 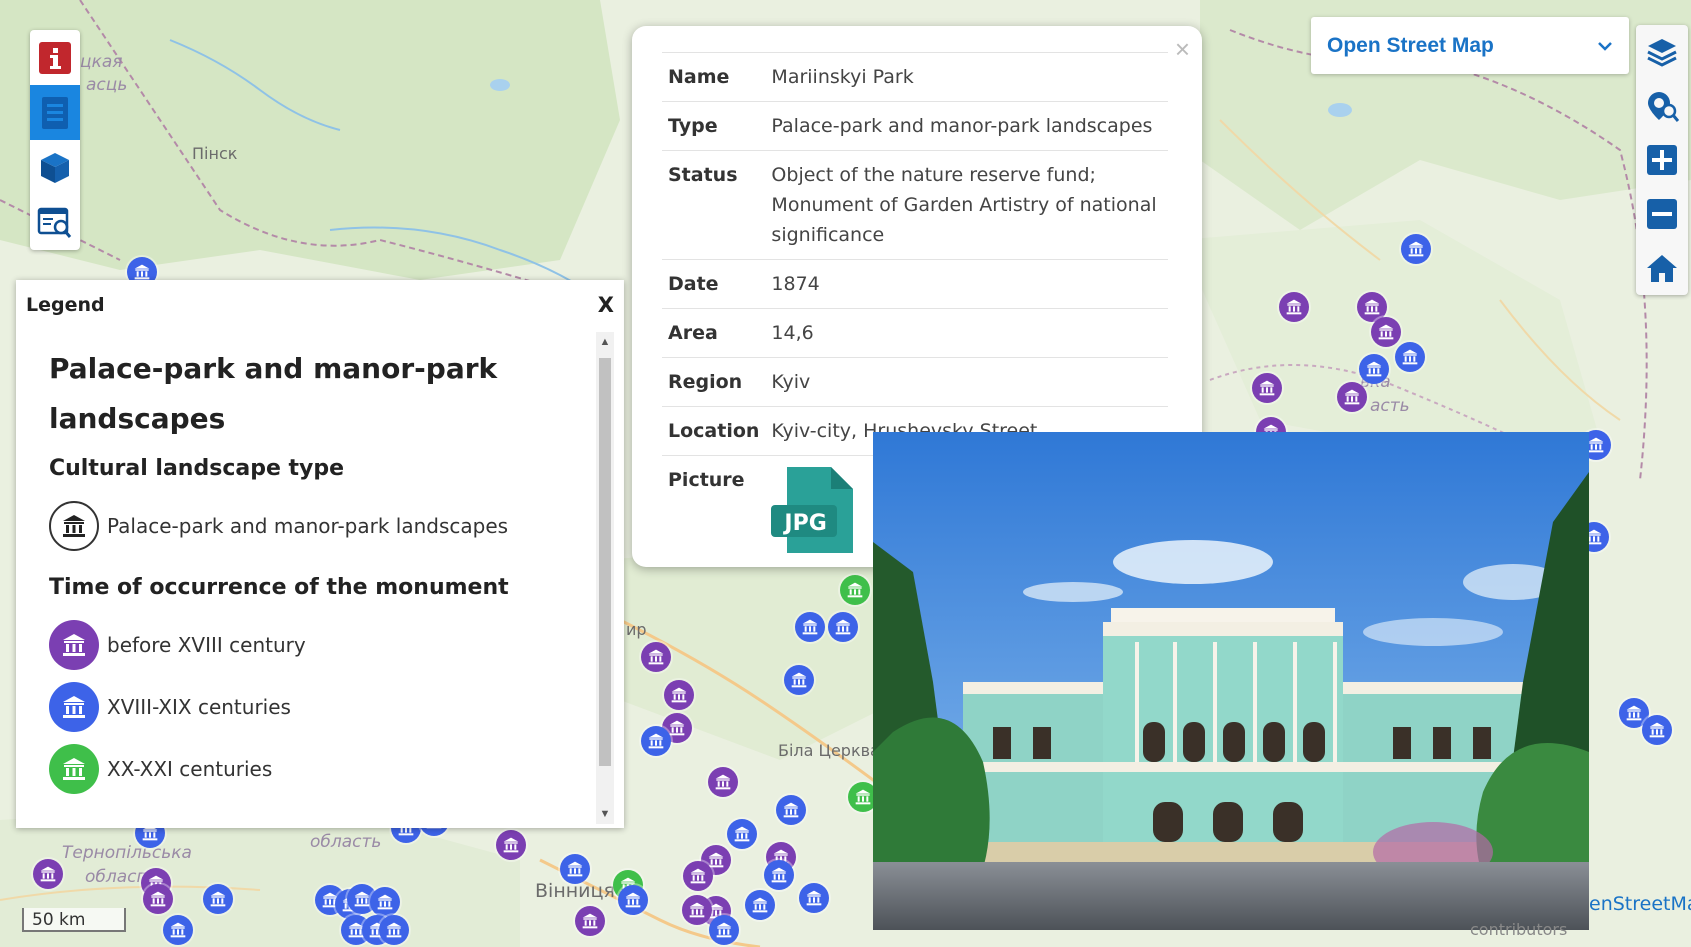 What do you see at coordinates (714, 284) in the screenshot?
I see `attribute-key: Date` at bounding box center [714, 284].